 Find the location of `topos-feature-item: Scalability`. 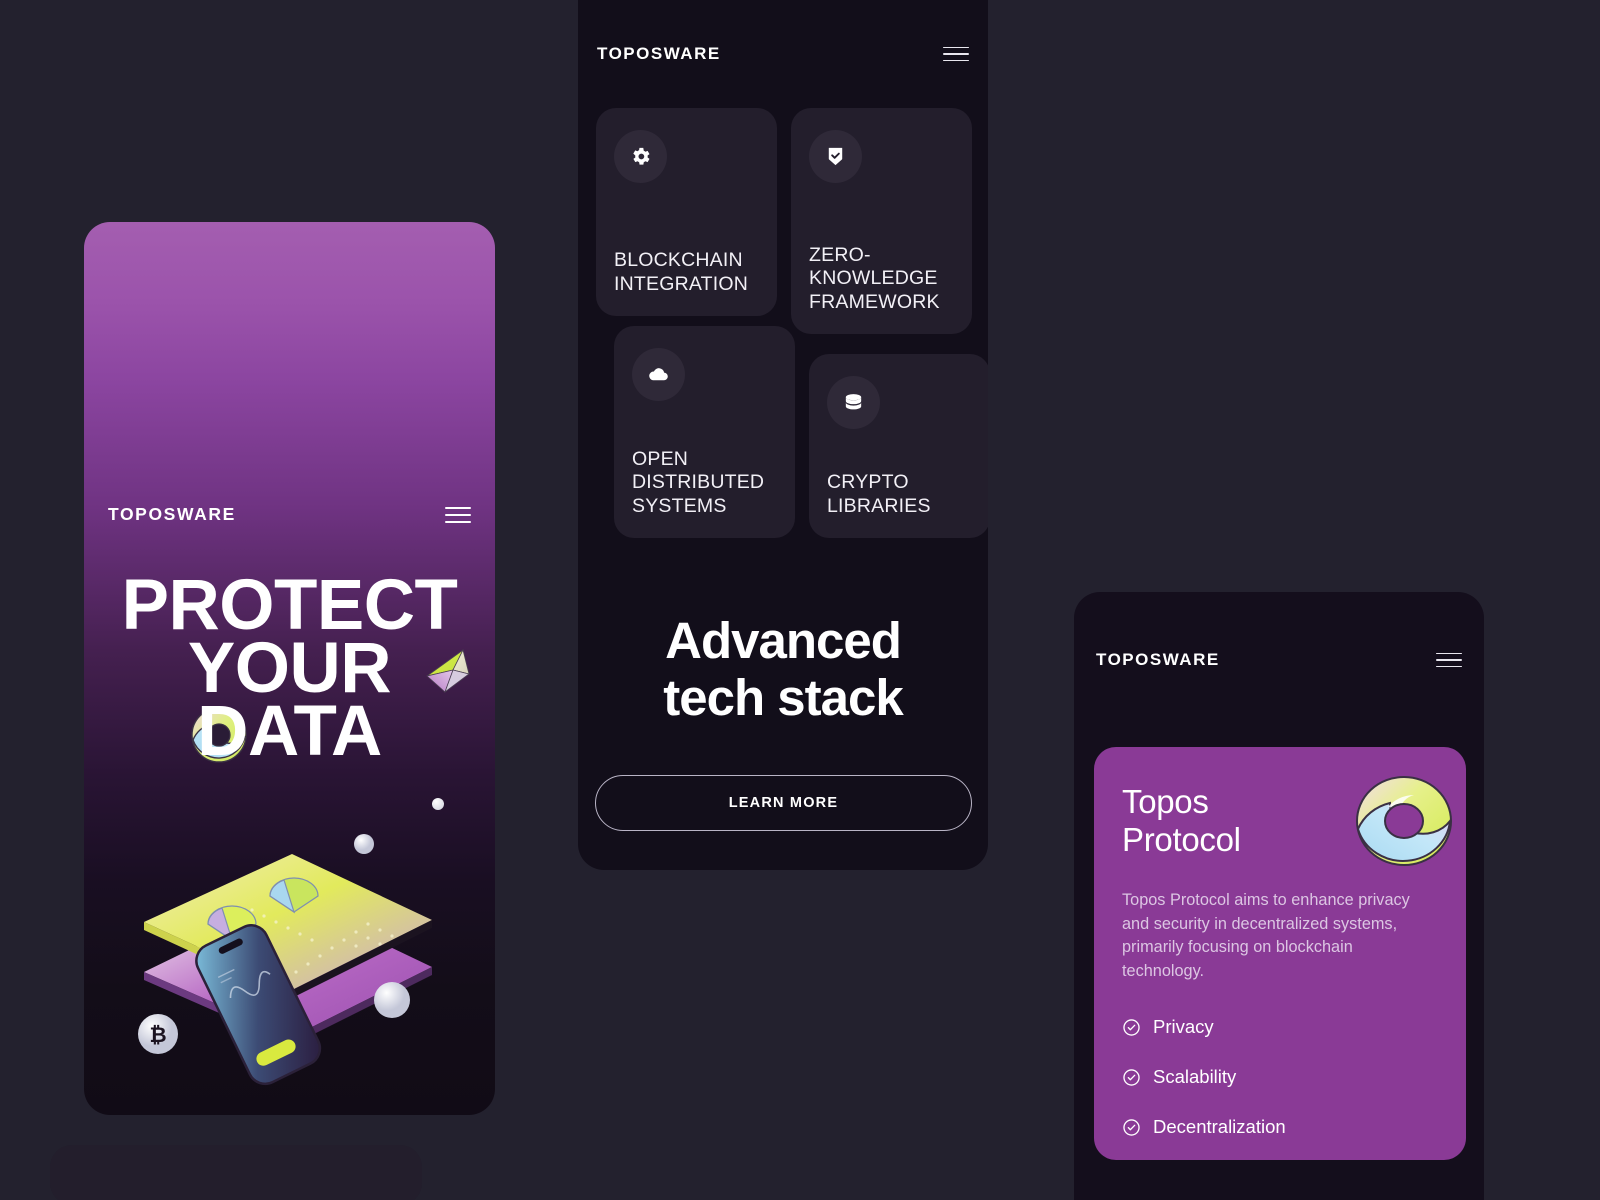

topos-feature-item: Scalability is located at coordinates (1280, 1077).